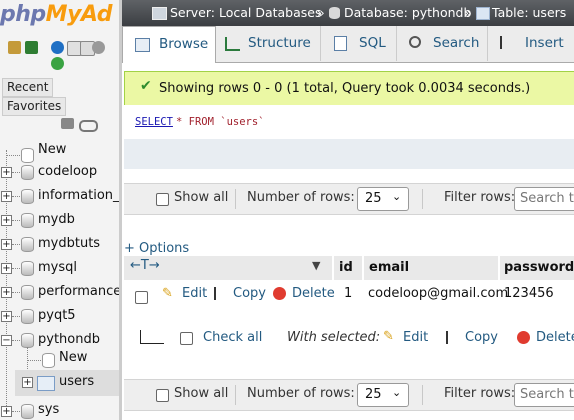 Image resolution: width=574 pixels, height=420 pixels. Describe the element at coordinates (67, 123) in the screenshot. I see `collapse-all-icon` at that location.